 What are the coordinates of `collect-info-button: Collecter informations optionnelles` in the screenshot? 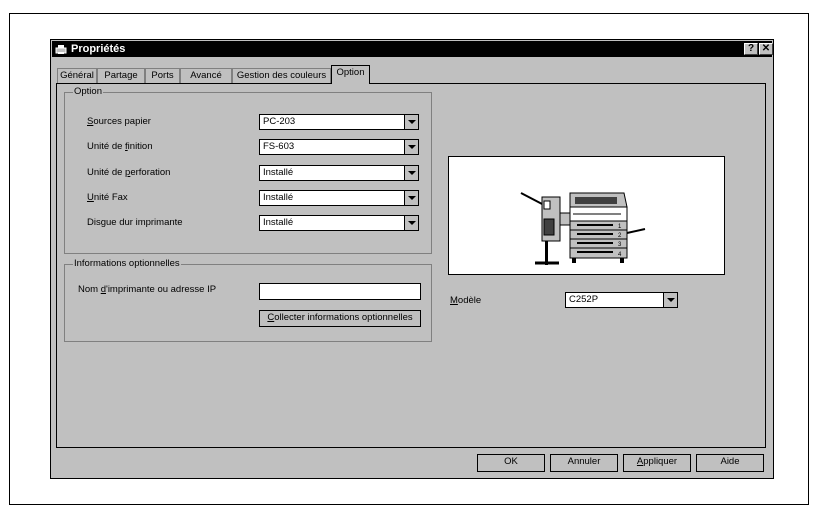 It's located at (340, 318).